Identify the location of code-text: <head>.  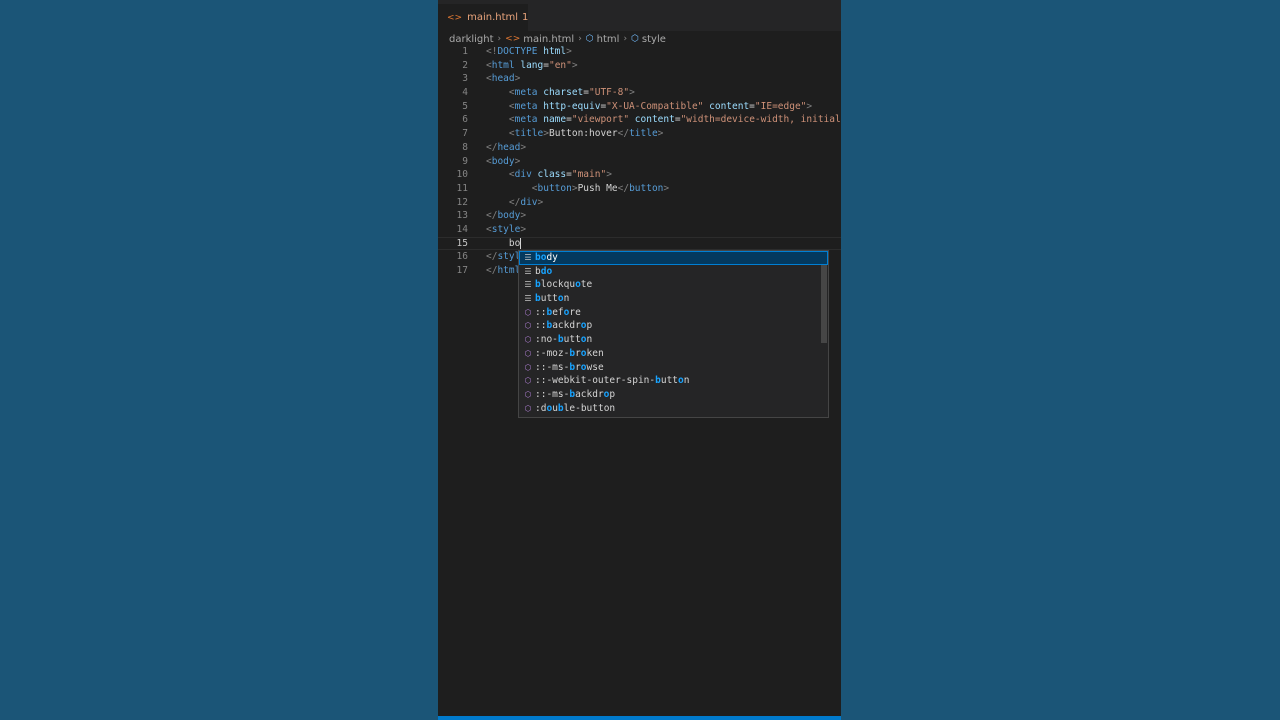
(503, 79).